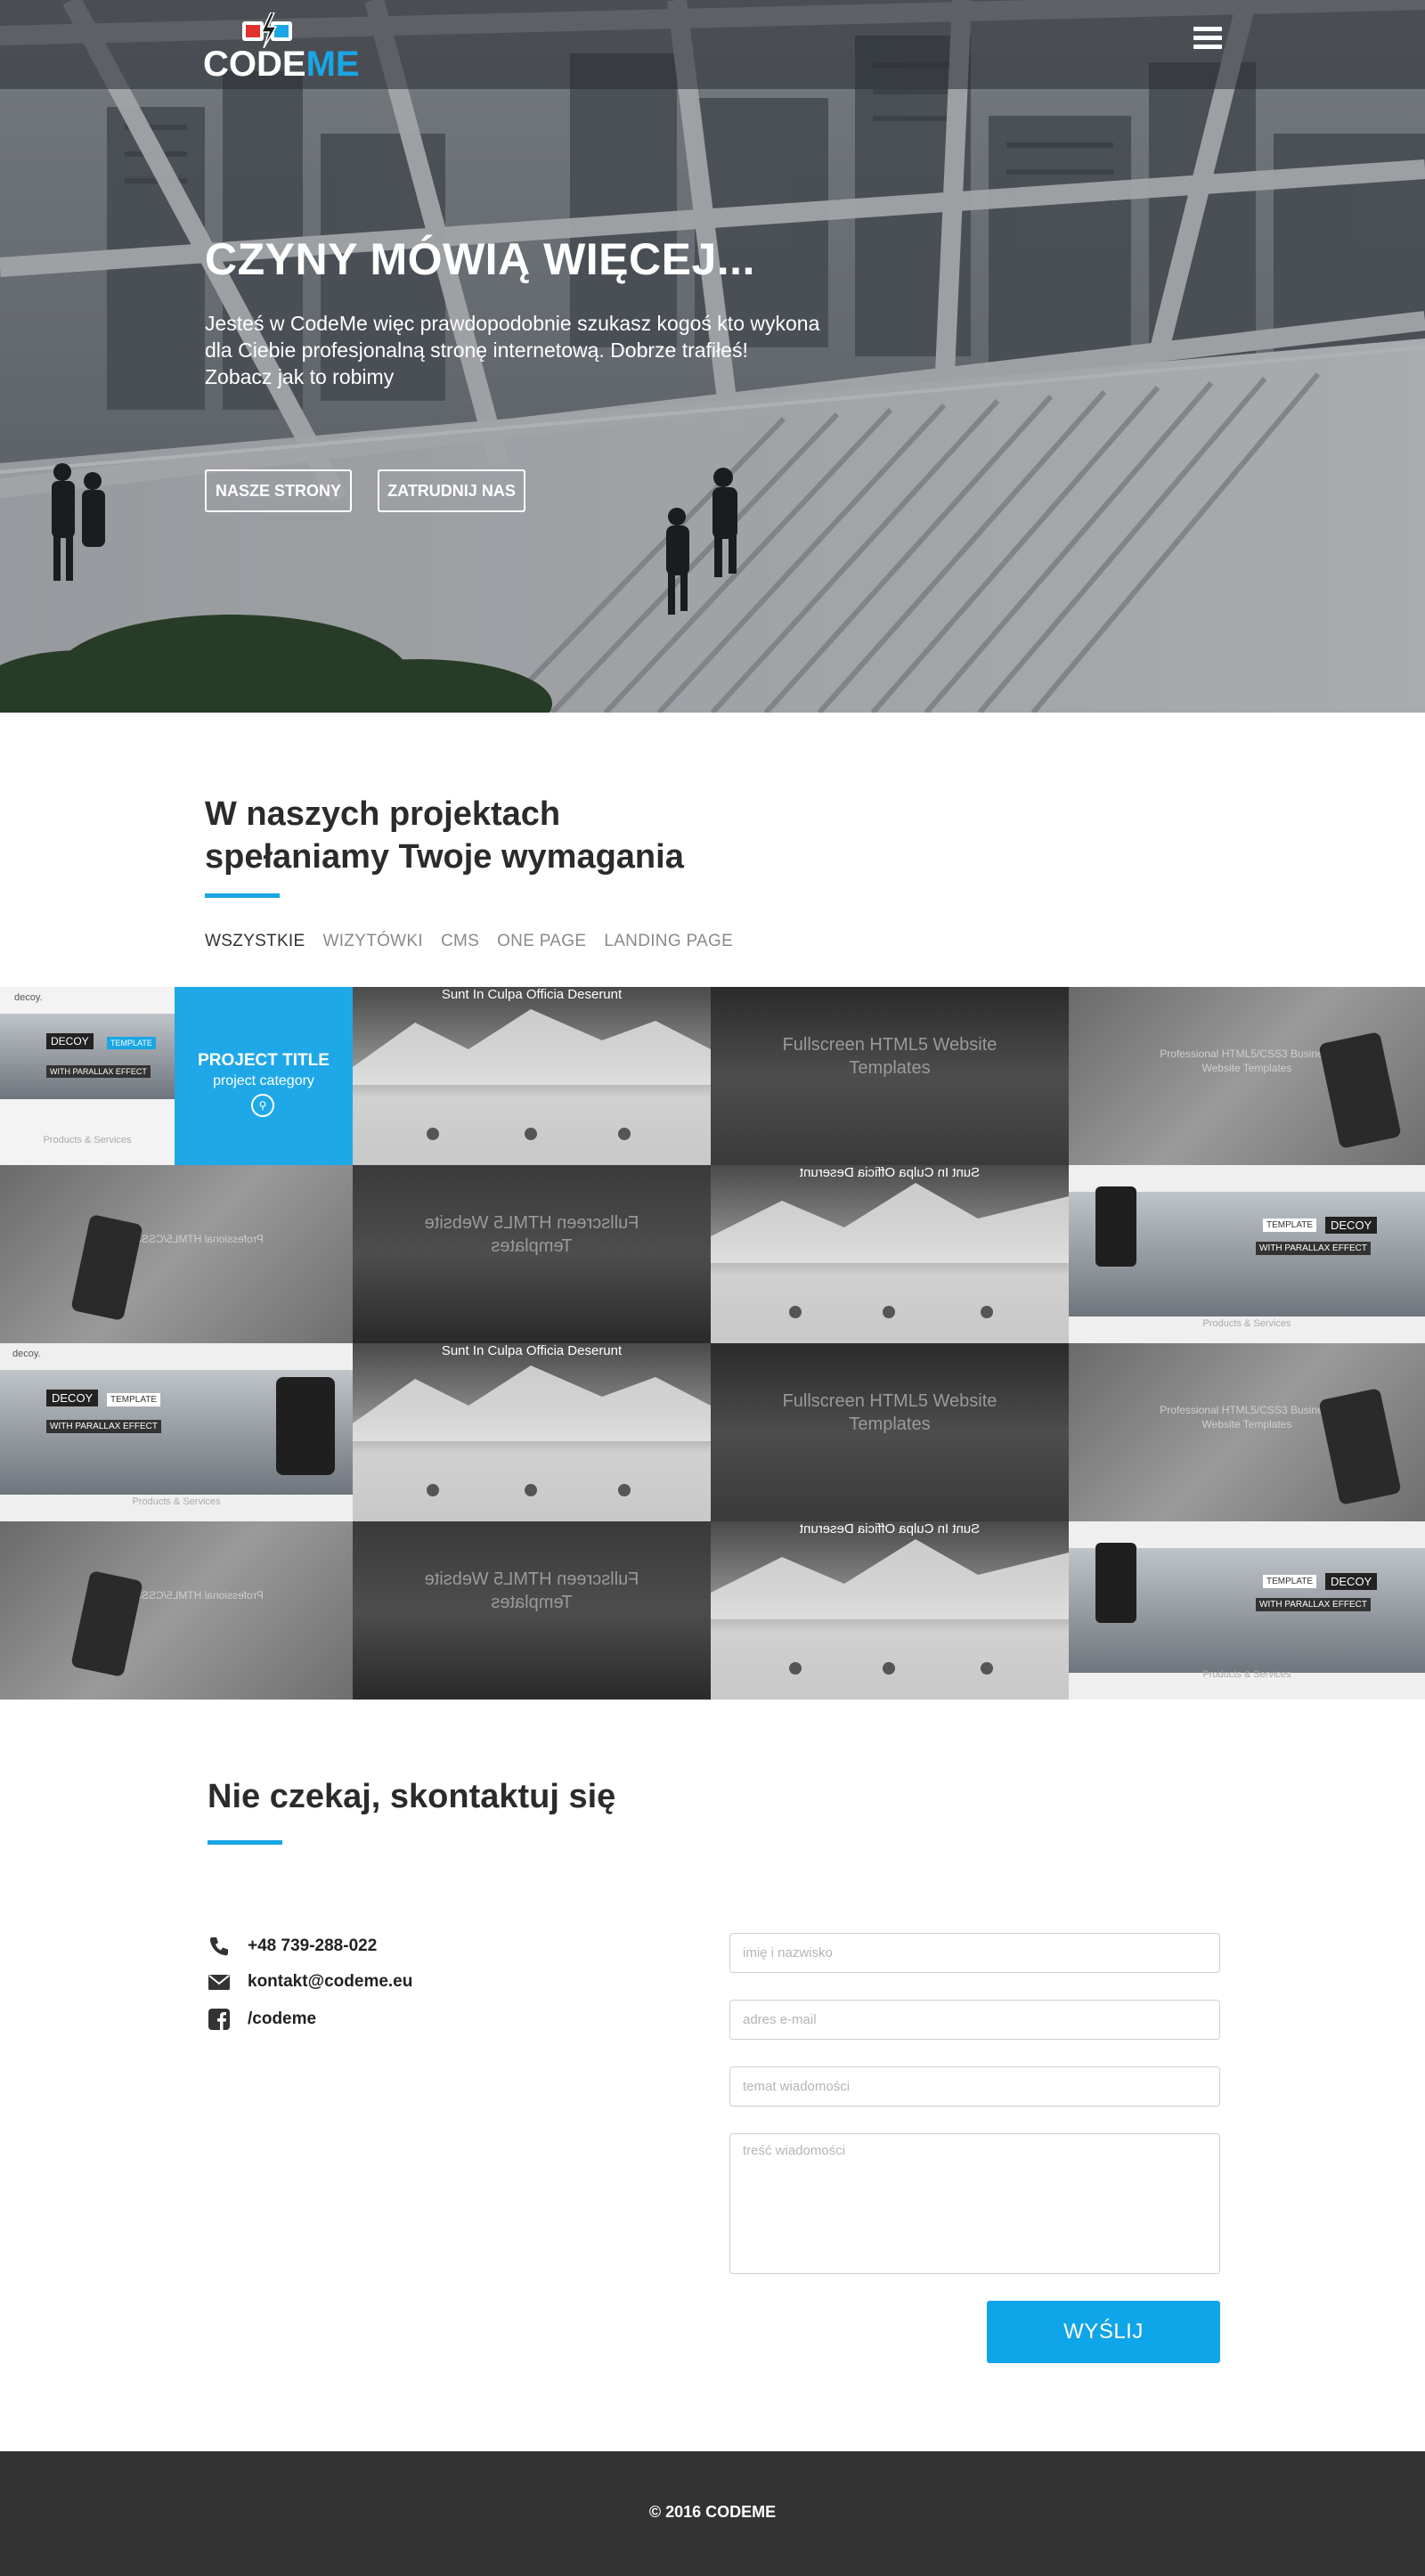 The width and height of the screenshot is (1425, 2576). Describe the element at coordinates (712, 45) in the screenshot. I see `top-navigation-bar: CODEME` at that location.